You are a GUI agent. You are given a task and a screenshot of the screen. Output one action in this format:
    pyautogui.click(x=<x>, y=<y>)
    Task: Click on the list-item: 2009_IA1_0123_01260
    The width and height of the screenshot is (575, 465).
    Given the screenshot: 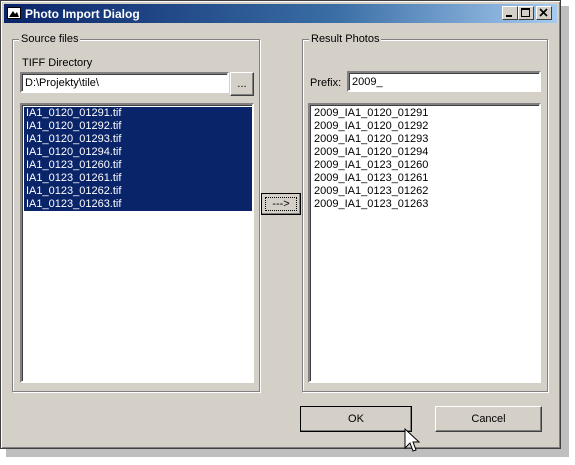 What is the action you would take?
    pyautogui.click(x=425, y=165)
    